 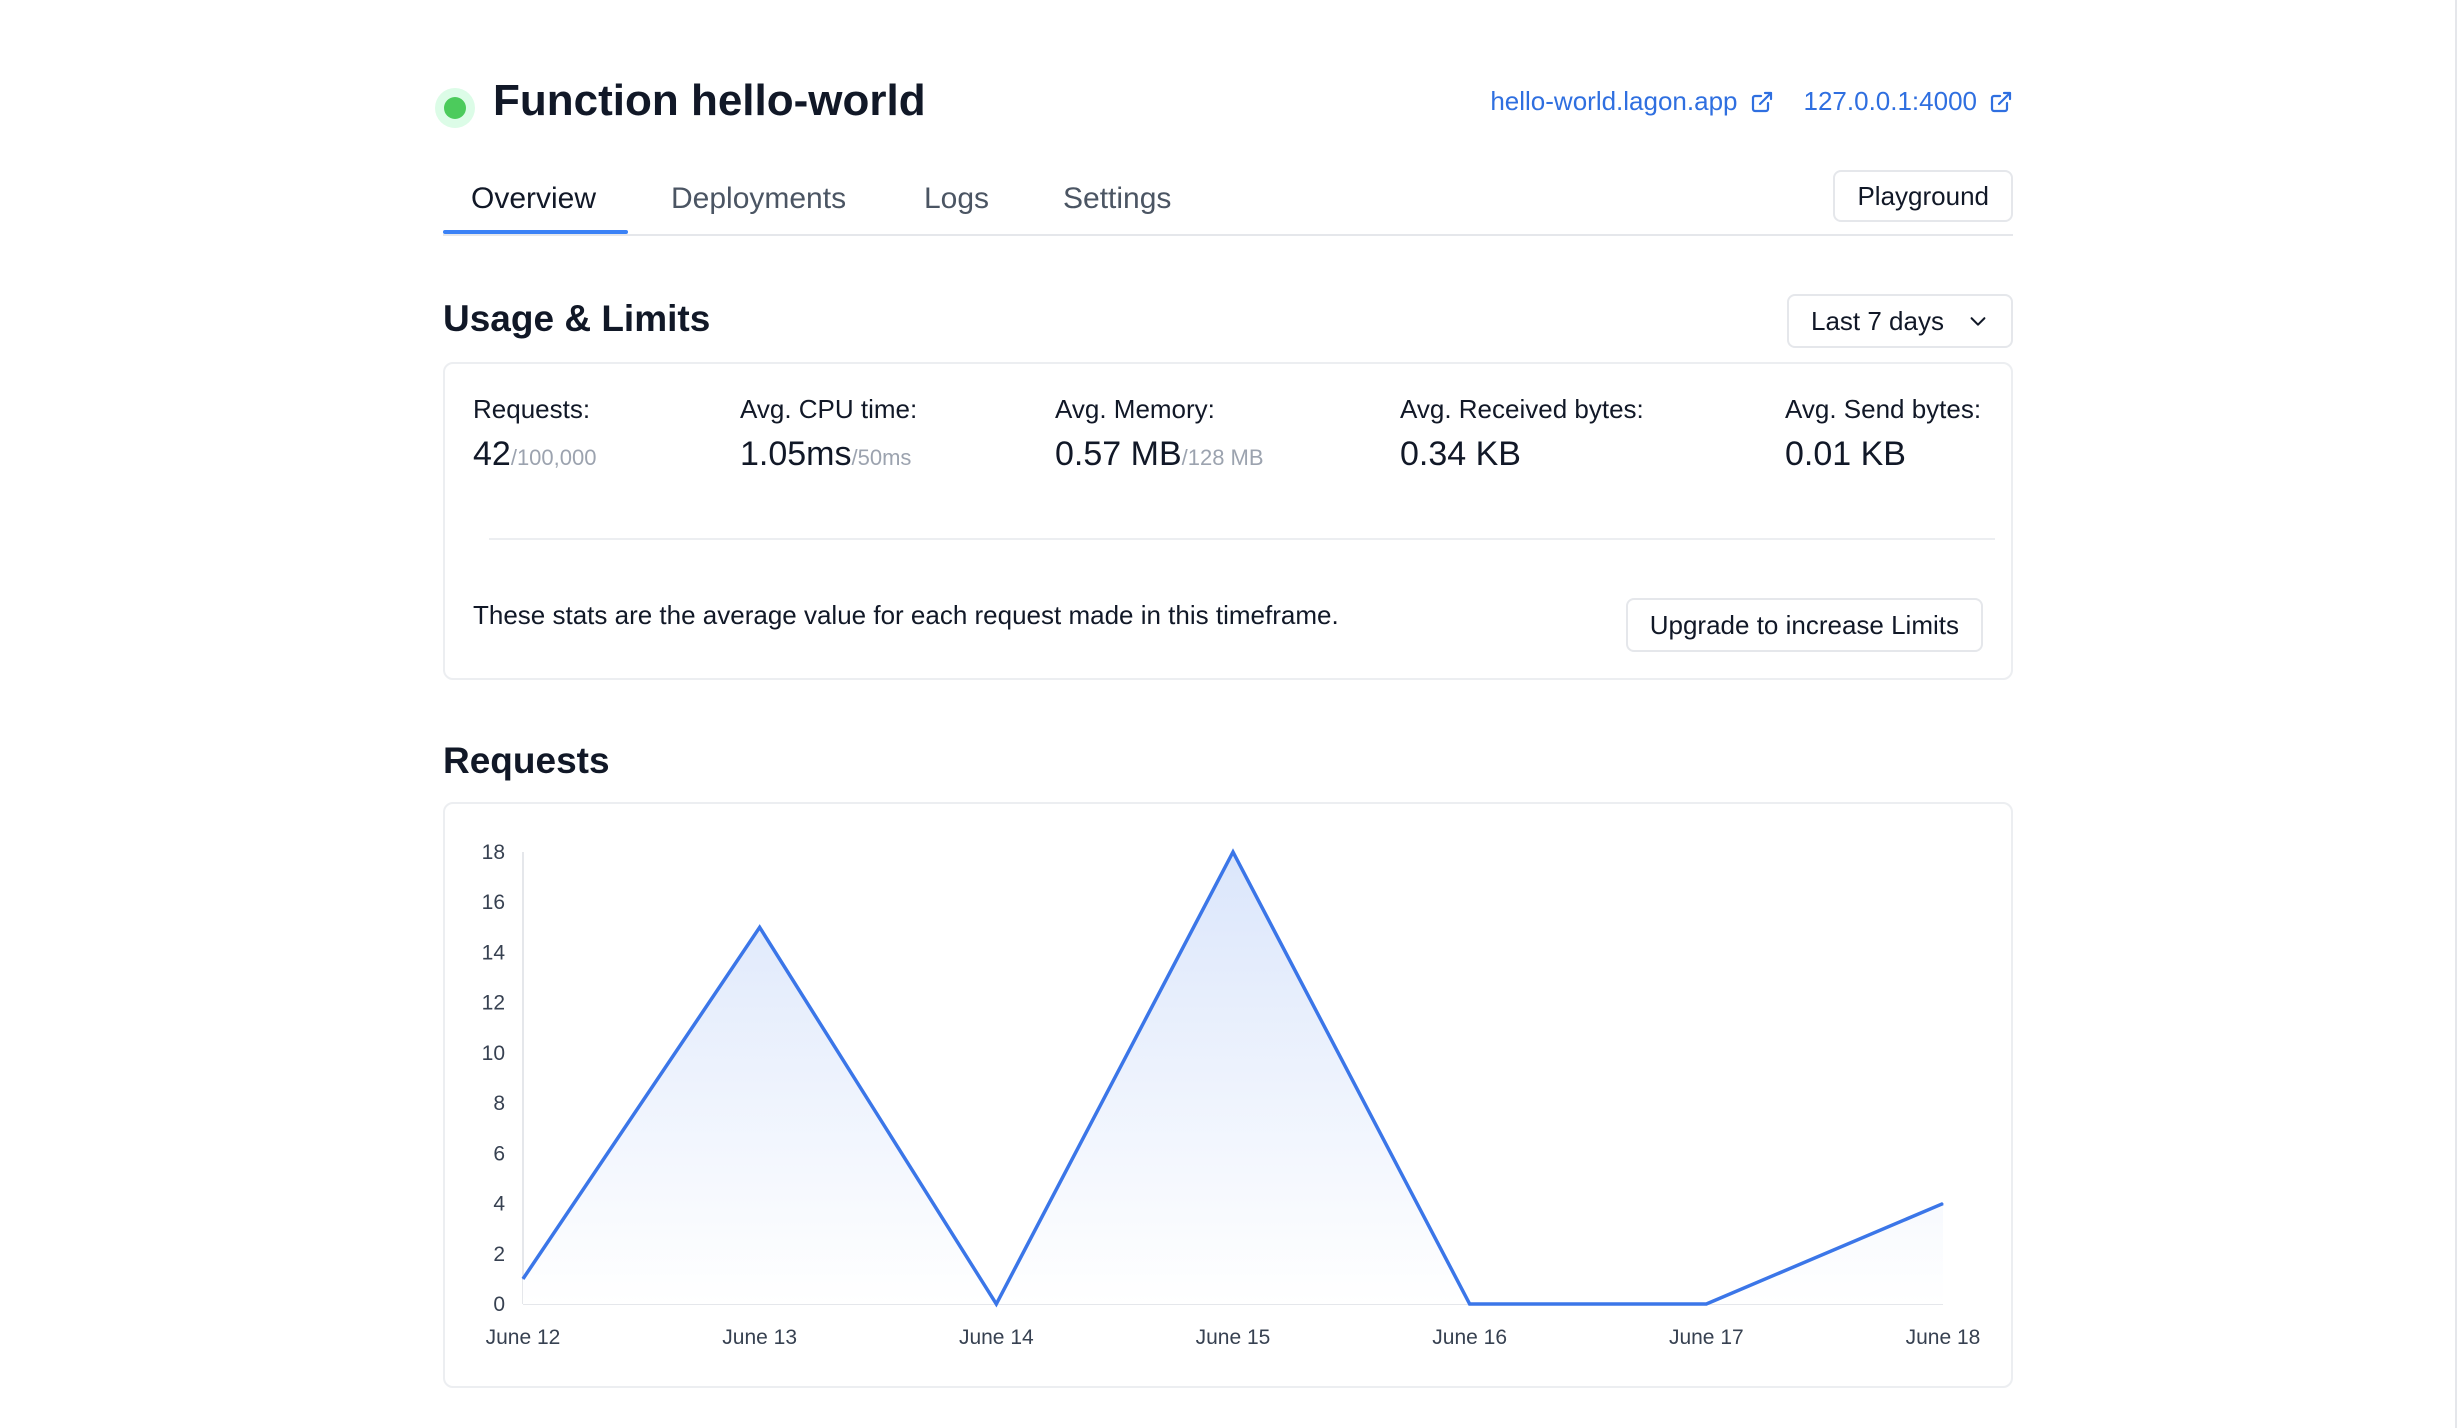 I want to click on y-tick-label: 4, so click(x=499, y=1204).